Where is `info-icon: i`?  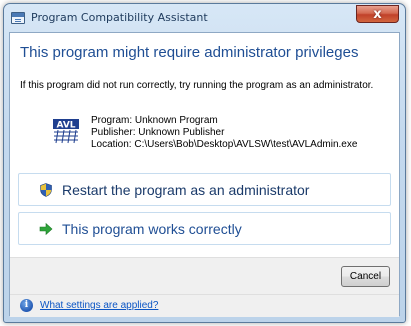
info-icon: i is located at coordinates (26, 305).